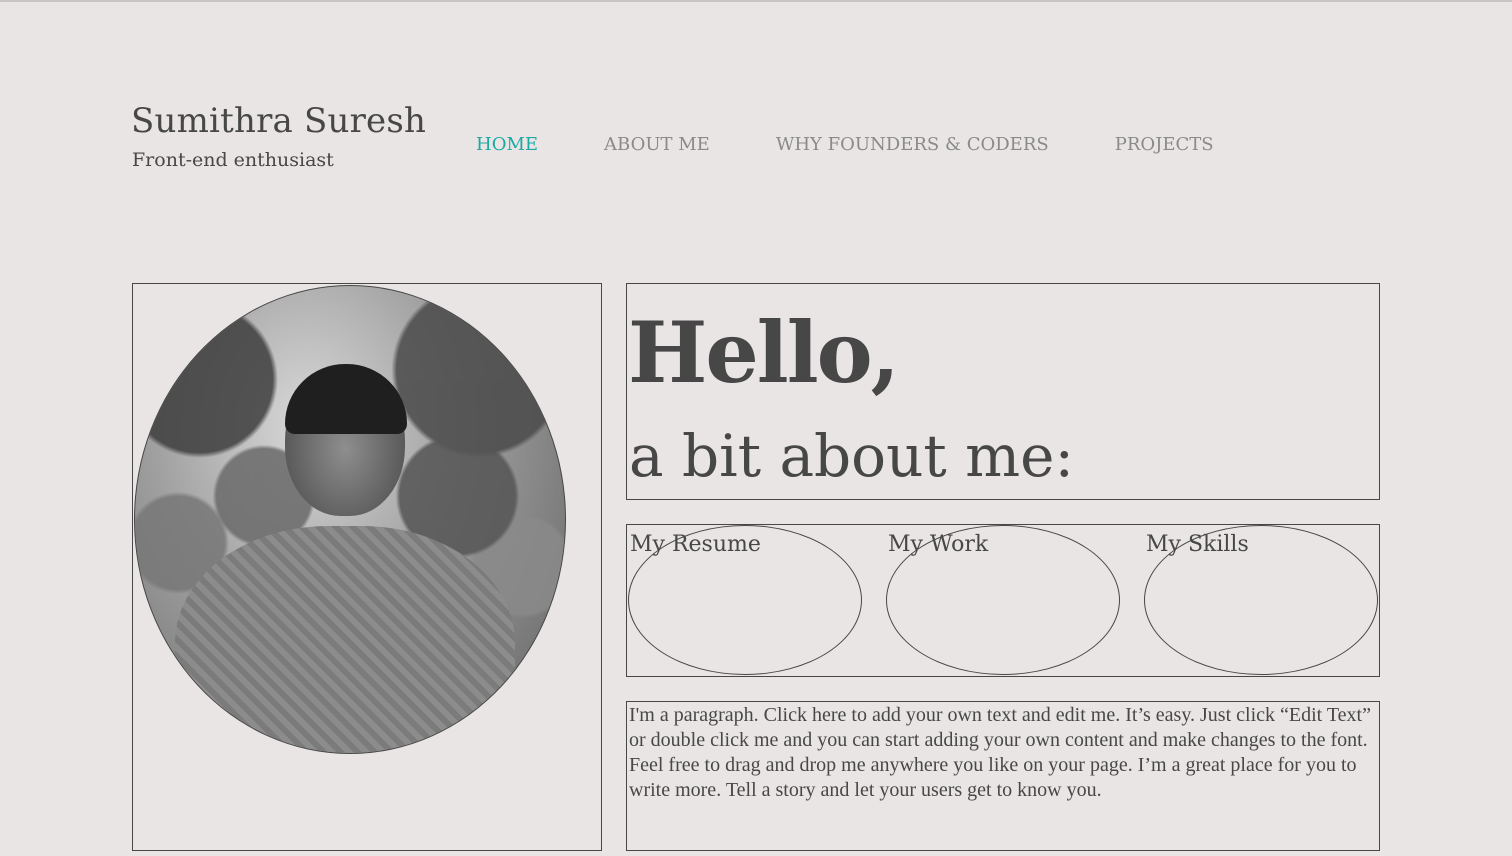 Image resolution: width=1512 pixels, height=856 pixels. I want to click on photo-person-body, so click(345, 639).